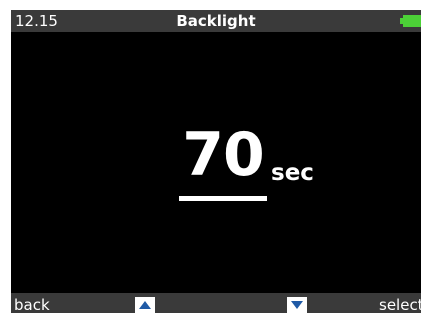 The height and width of the screenshot is (313, 421). I want to click on backlight-value-display: 70 sec, so click(246, 161).